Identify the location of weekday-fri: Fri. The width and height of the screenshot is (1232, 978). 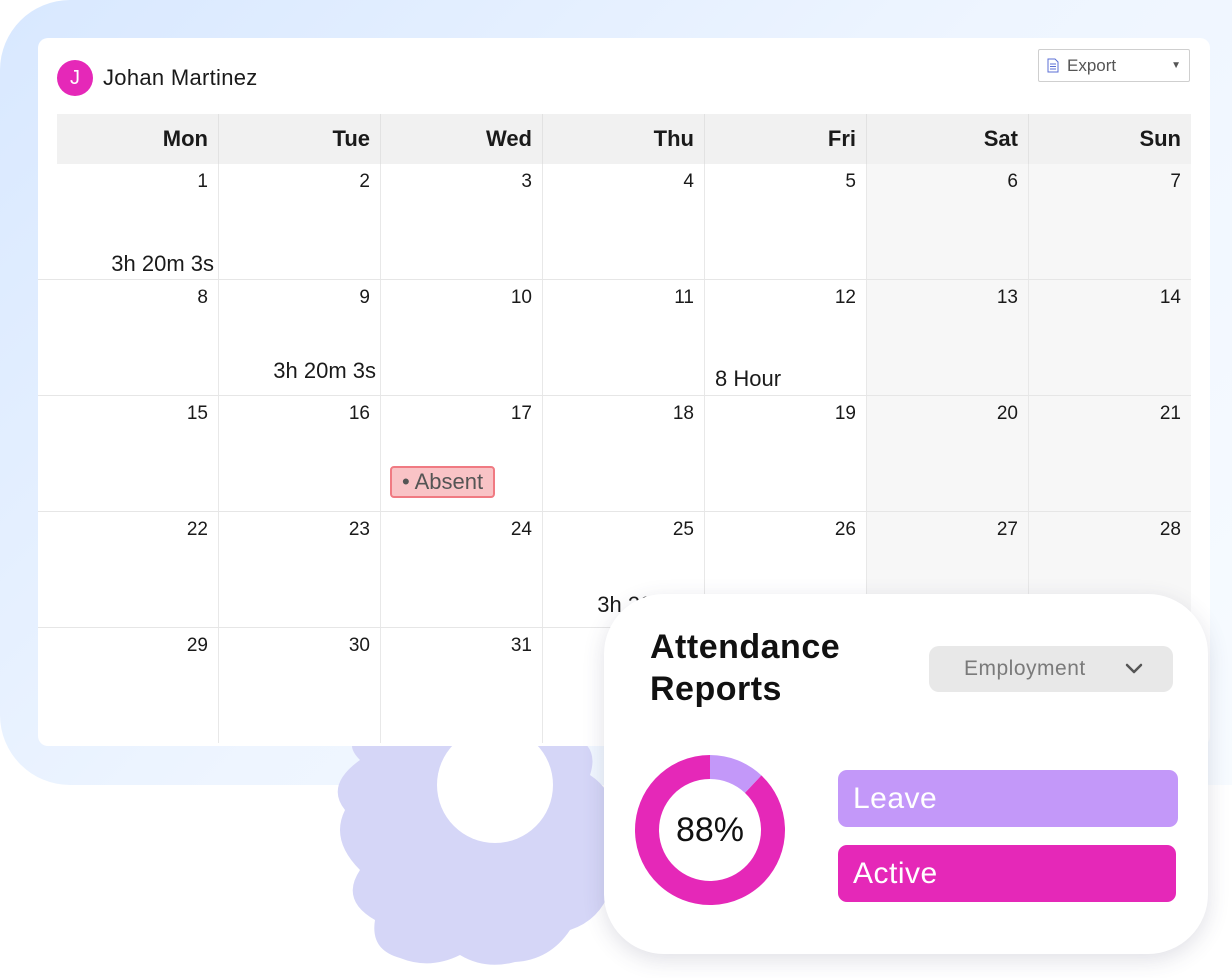
(786, 139).